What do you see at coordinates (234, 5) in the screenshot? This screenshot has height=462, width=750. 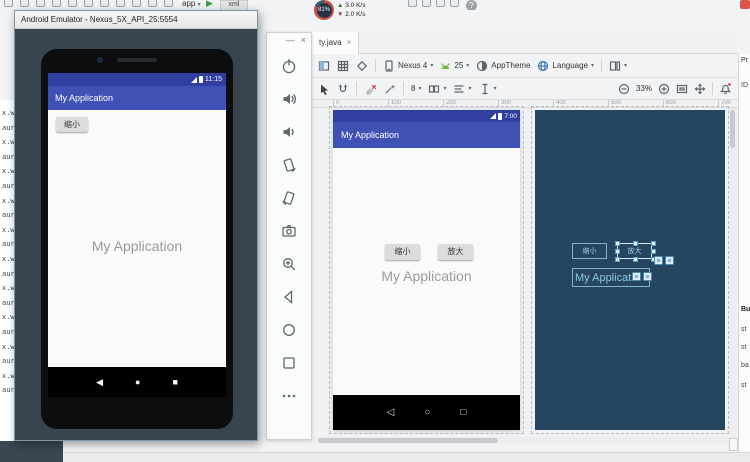 I see `tab-xml: xml` at bounding box center [234, 5].